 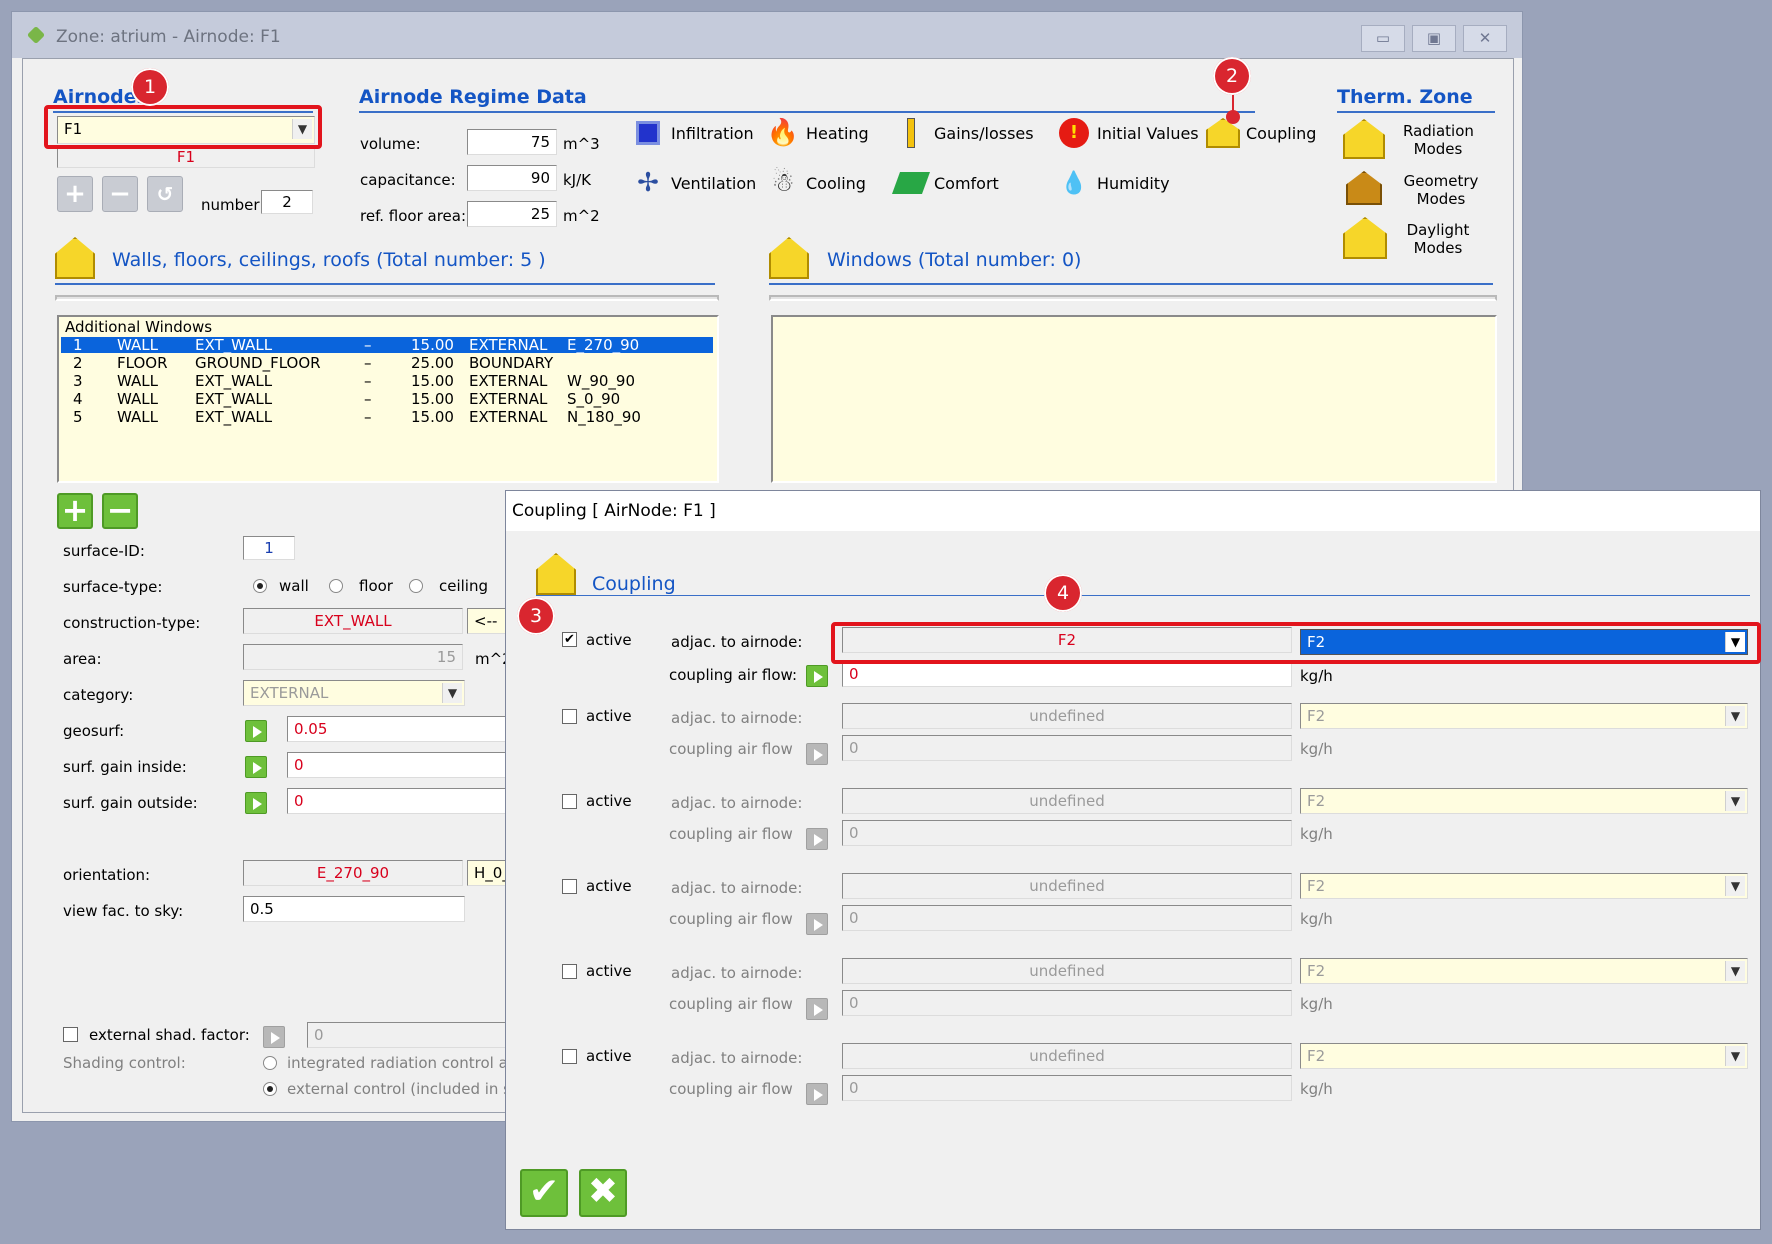 What do you see at coordinates (807, 112) in the screenshot?
I see `regime-divider` at bounding box center [807, 112].